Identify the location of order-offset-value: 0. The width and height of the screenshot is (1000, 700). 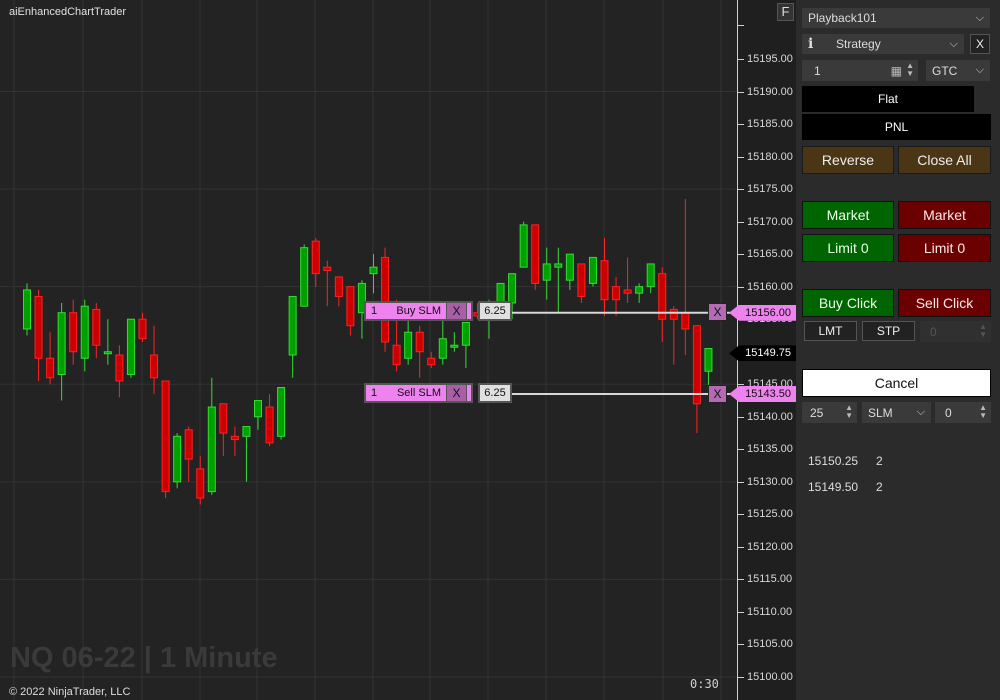
(948, 412).